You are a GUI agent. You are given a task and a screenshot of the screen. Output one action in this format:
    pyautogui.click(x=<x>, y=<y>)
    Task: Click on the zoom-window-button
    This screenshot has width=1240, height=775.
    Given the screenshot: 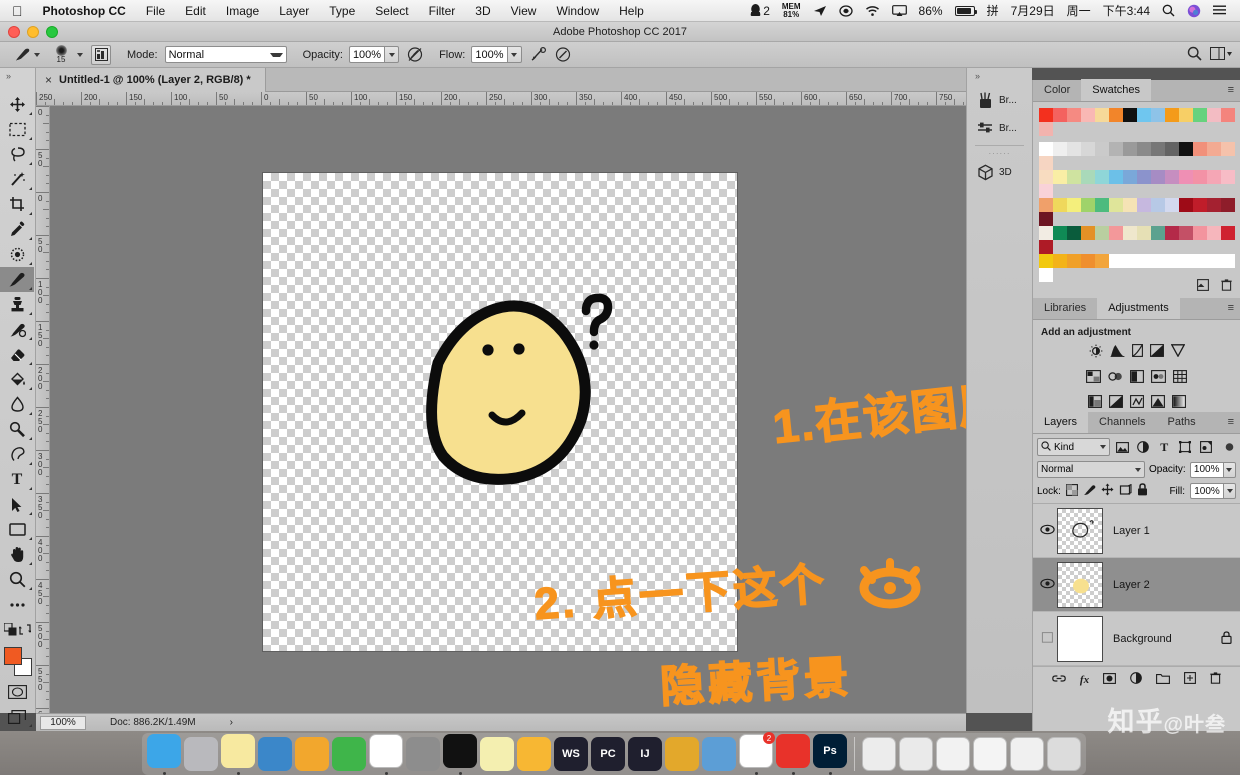 What is the action you would take?
    pyautogui.click(x=52, y=32)
    